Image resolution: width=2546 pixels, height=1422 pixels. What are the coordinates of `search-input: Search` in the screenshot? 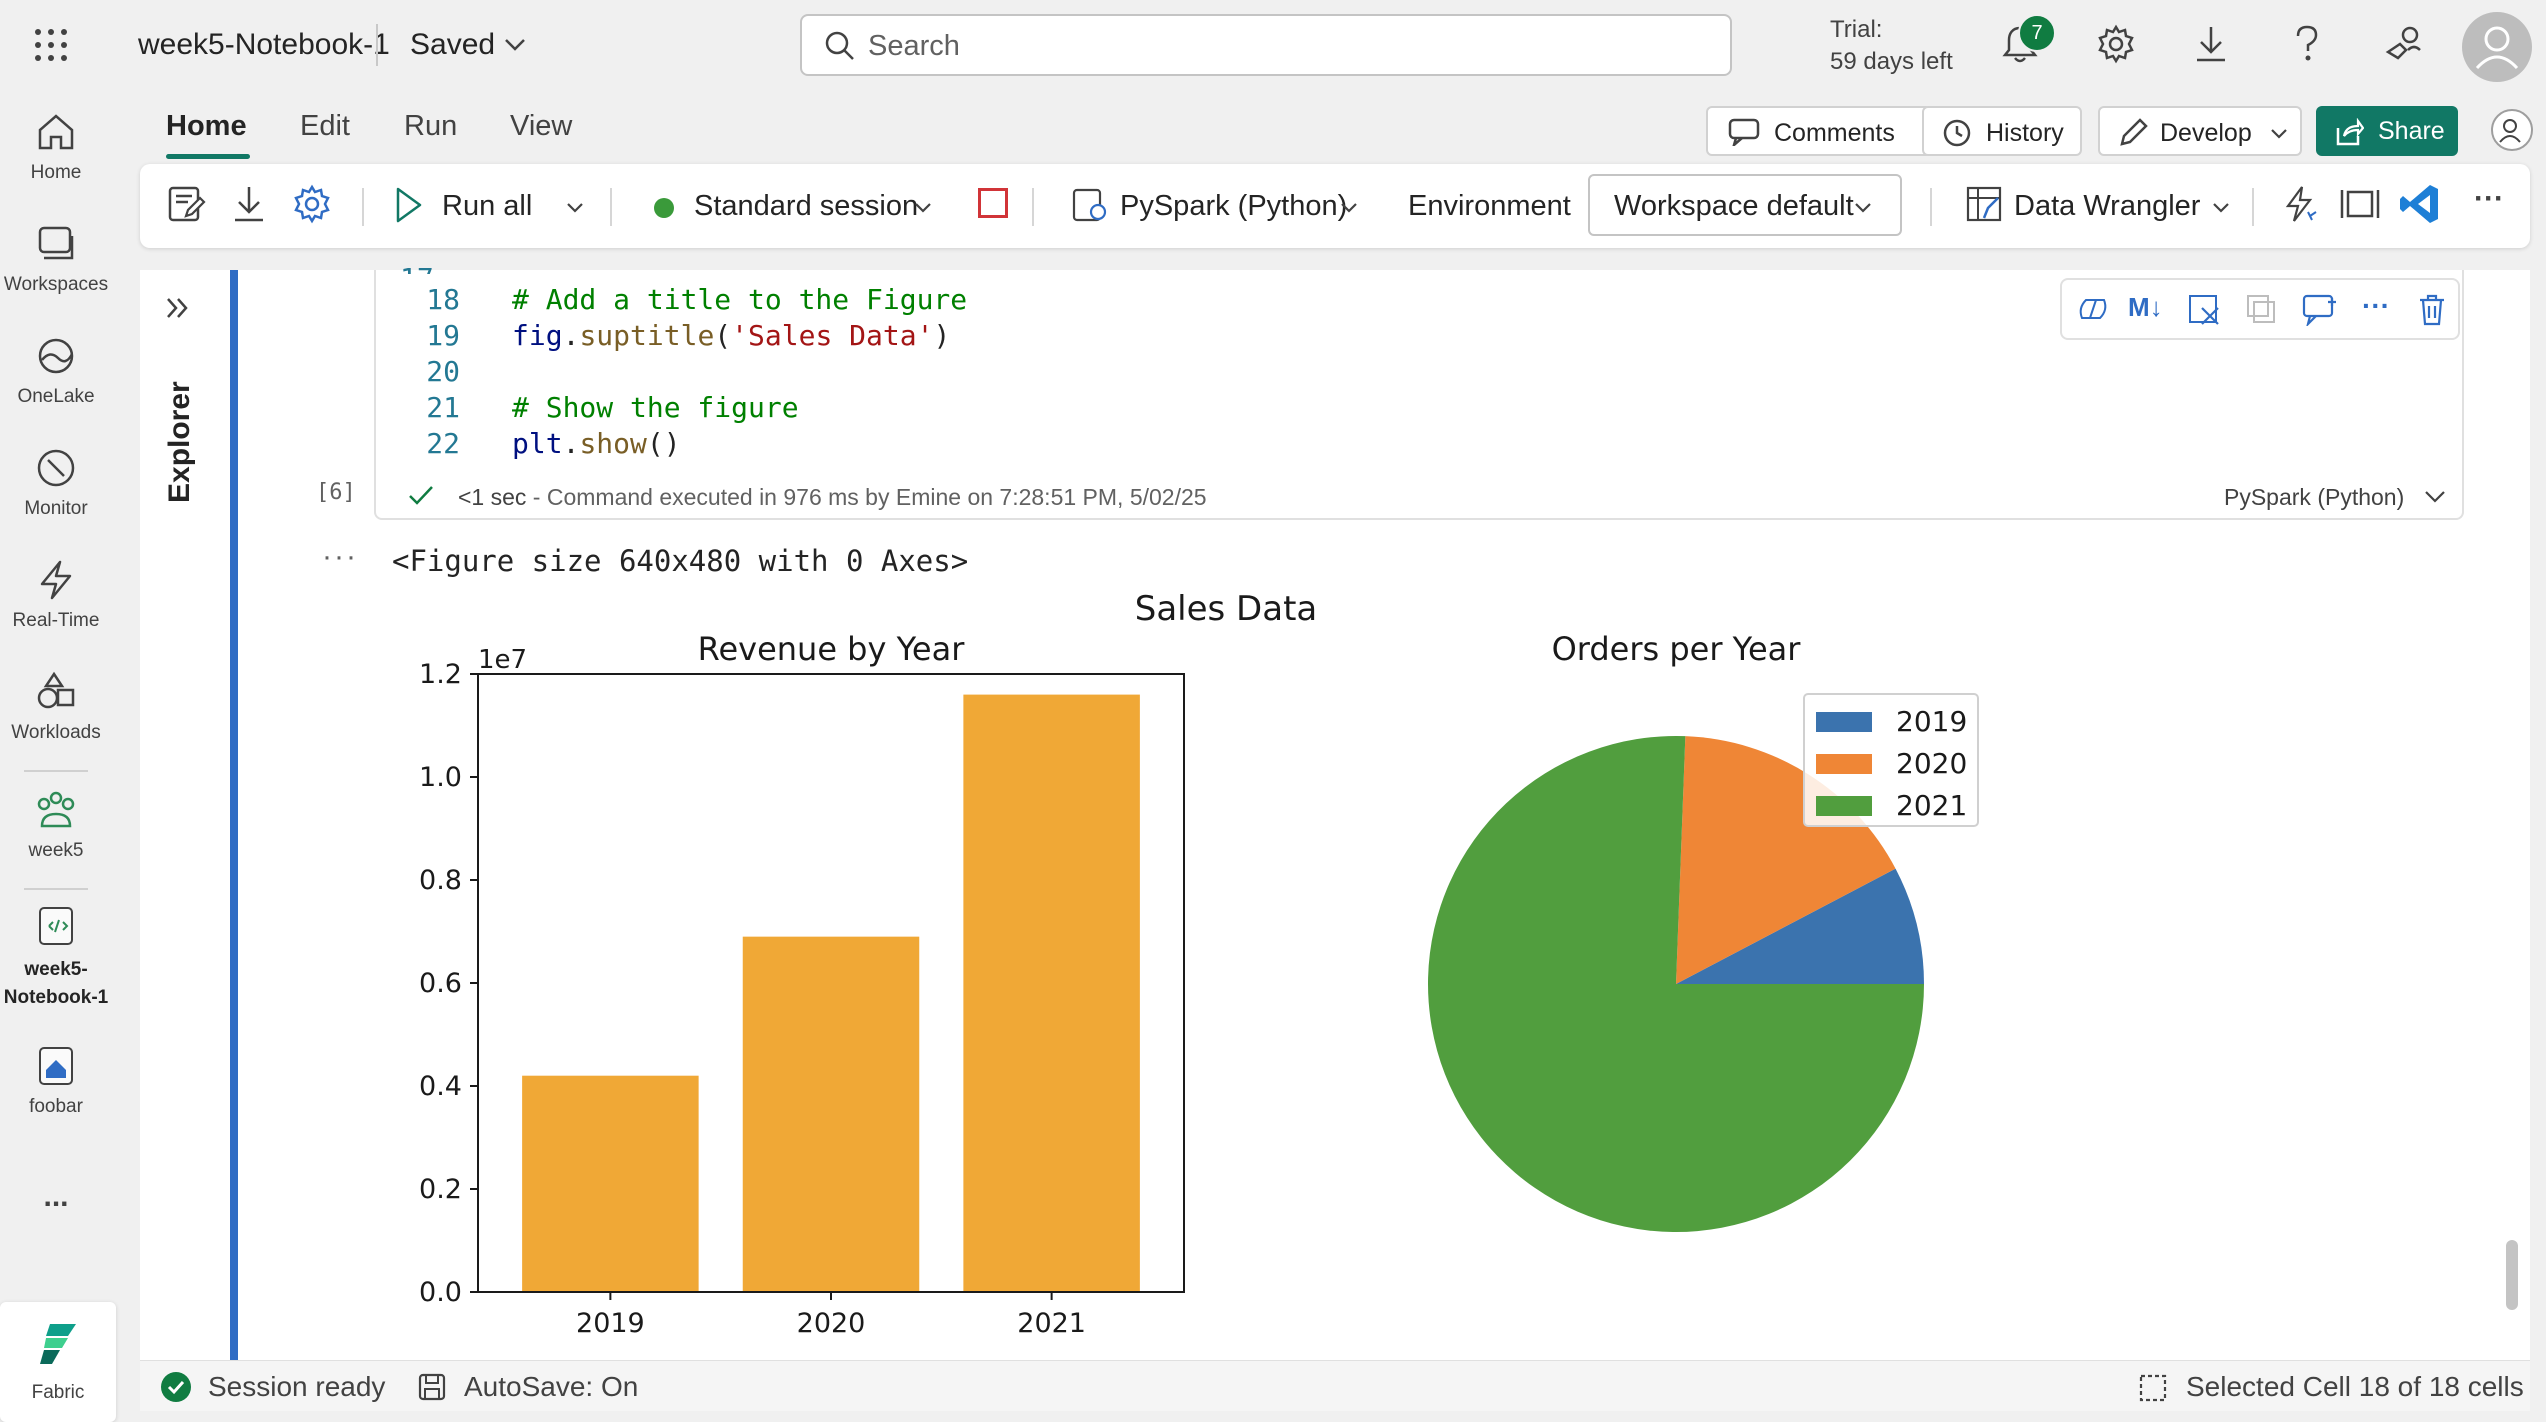 It's located at (914, 46).